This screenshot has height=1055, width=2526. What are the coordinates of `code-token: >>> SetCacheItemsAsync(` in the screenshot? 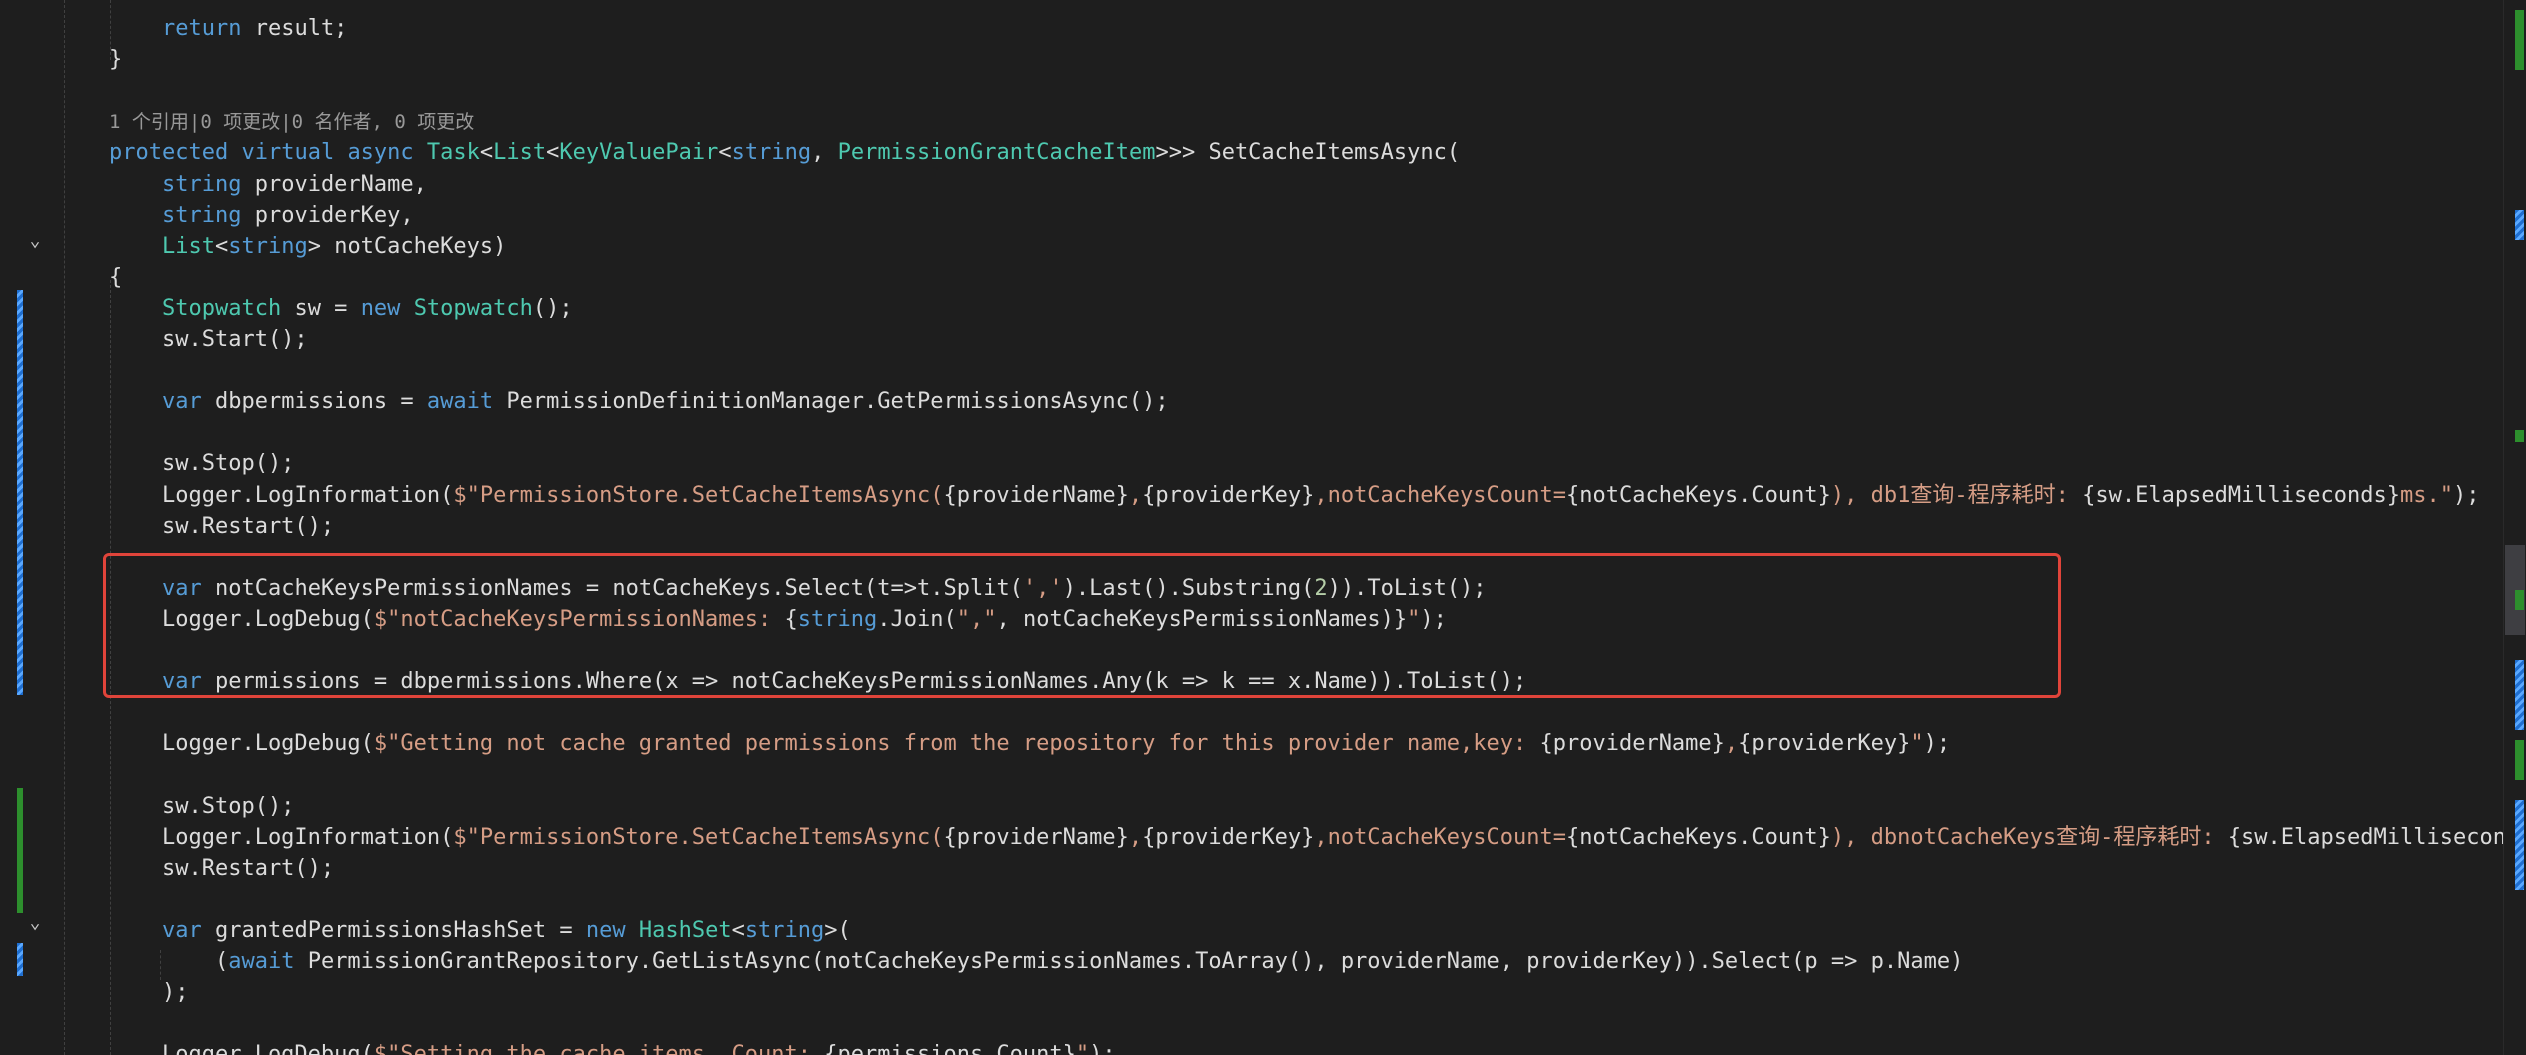 It's located at (1308, 153).